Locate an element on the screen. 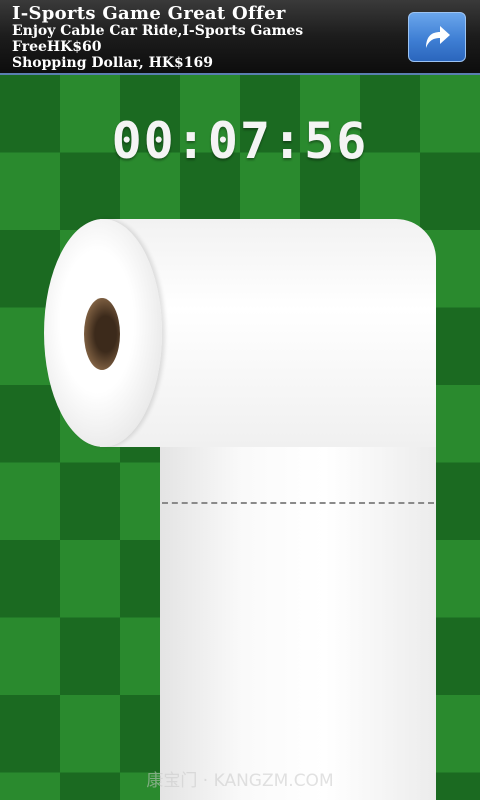 The image size is (480, 800). ad-title: I-Sports Game Great Offer is located at coordinates (202, 13).